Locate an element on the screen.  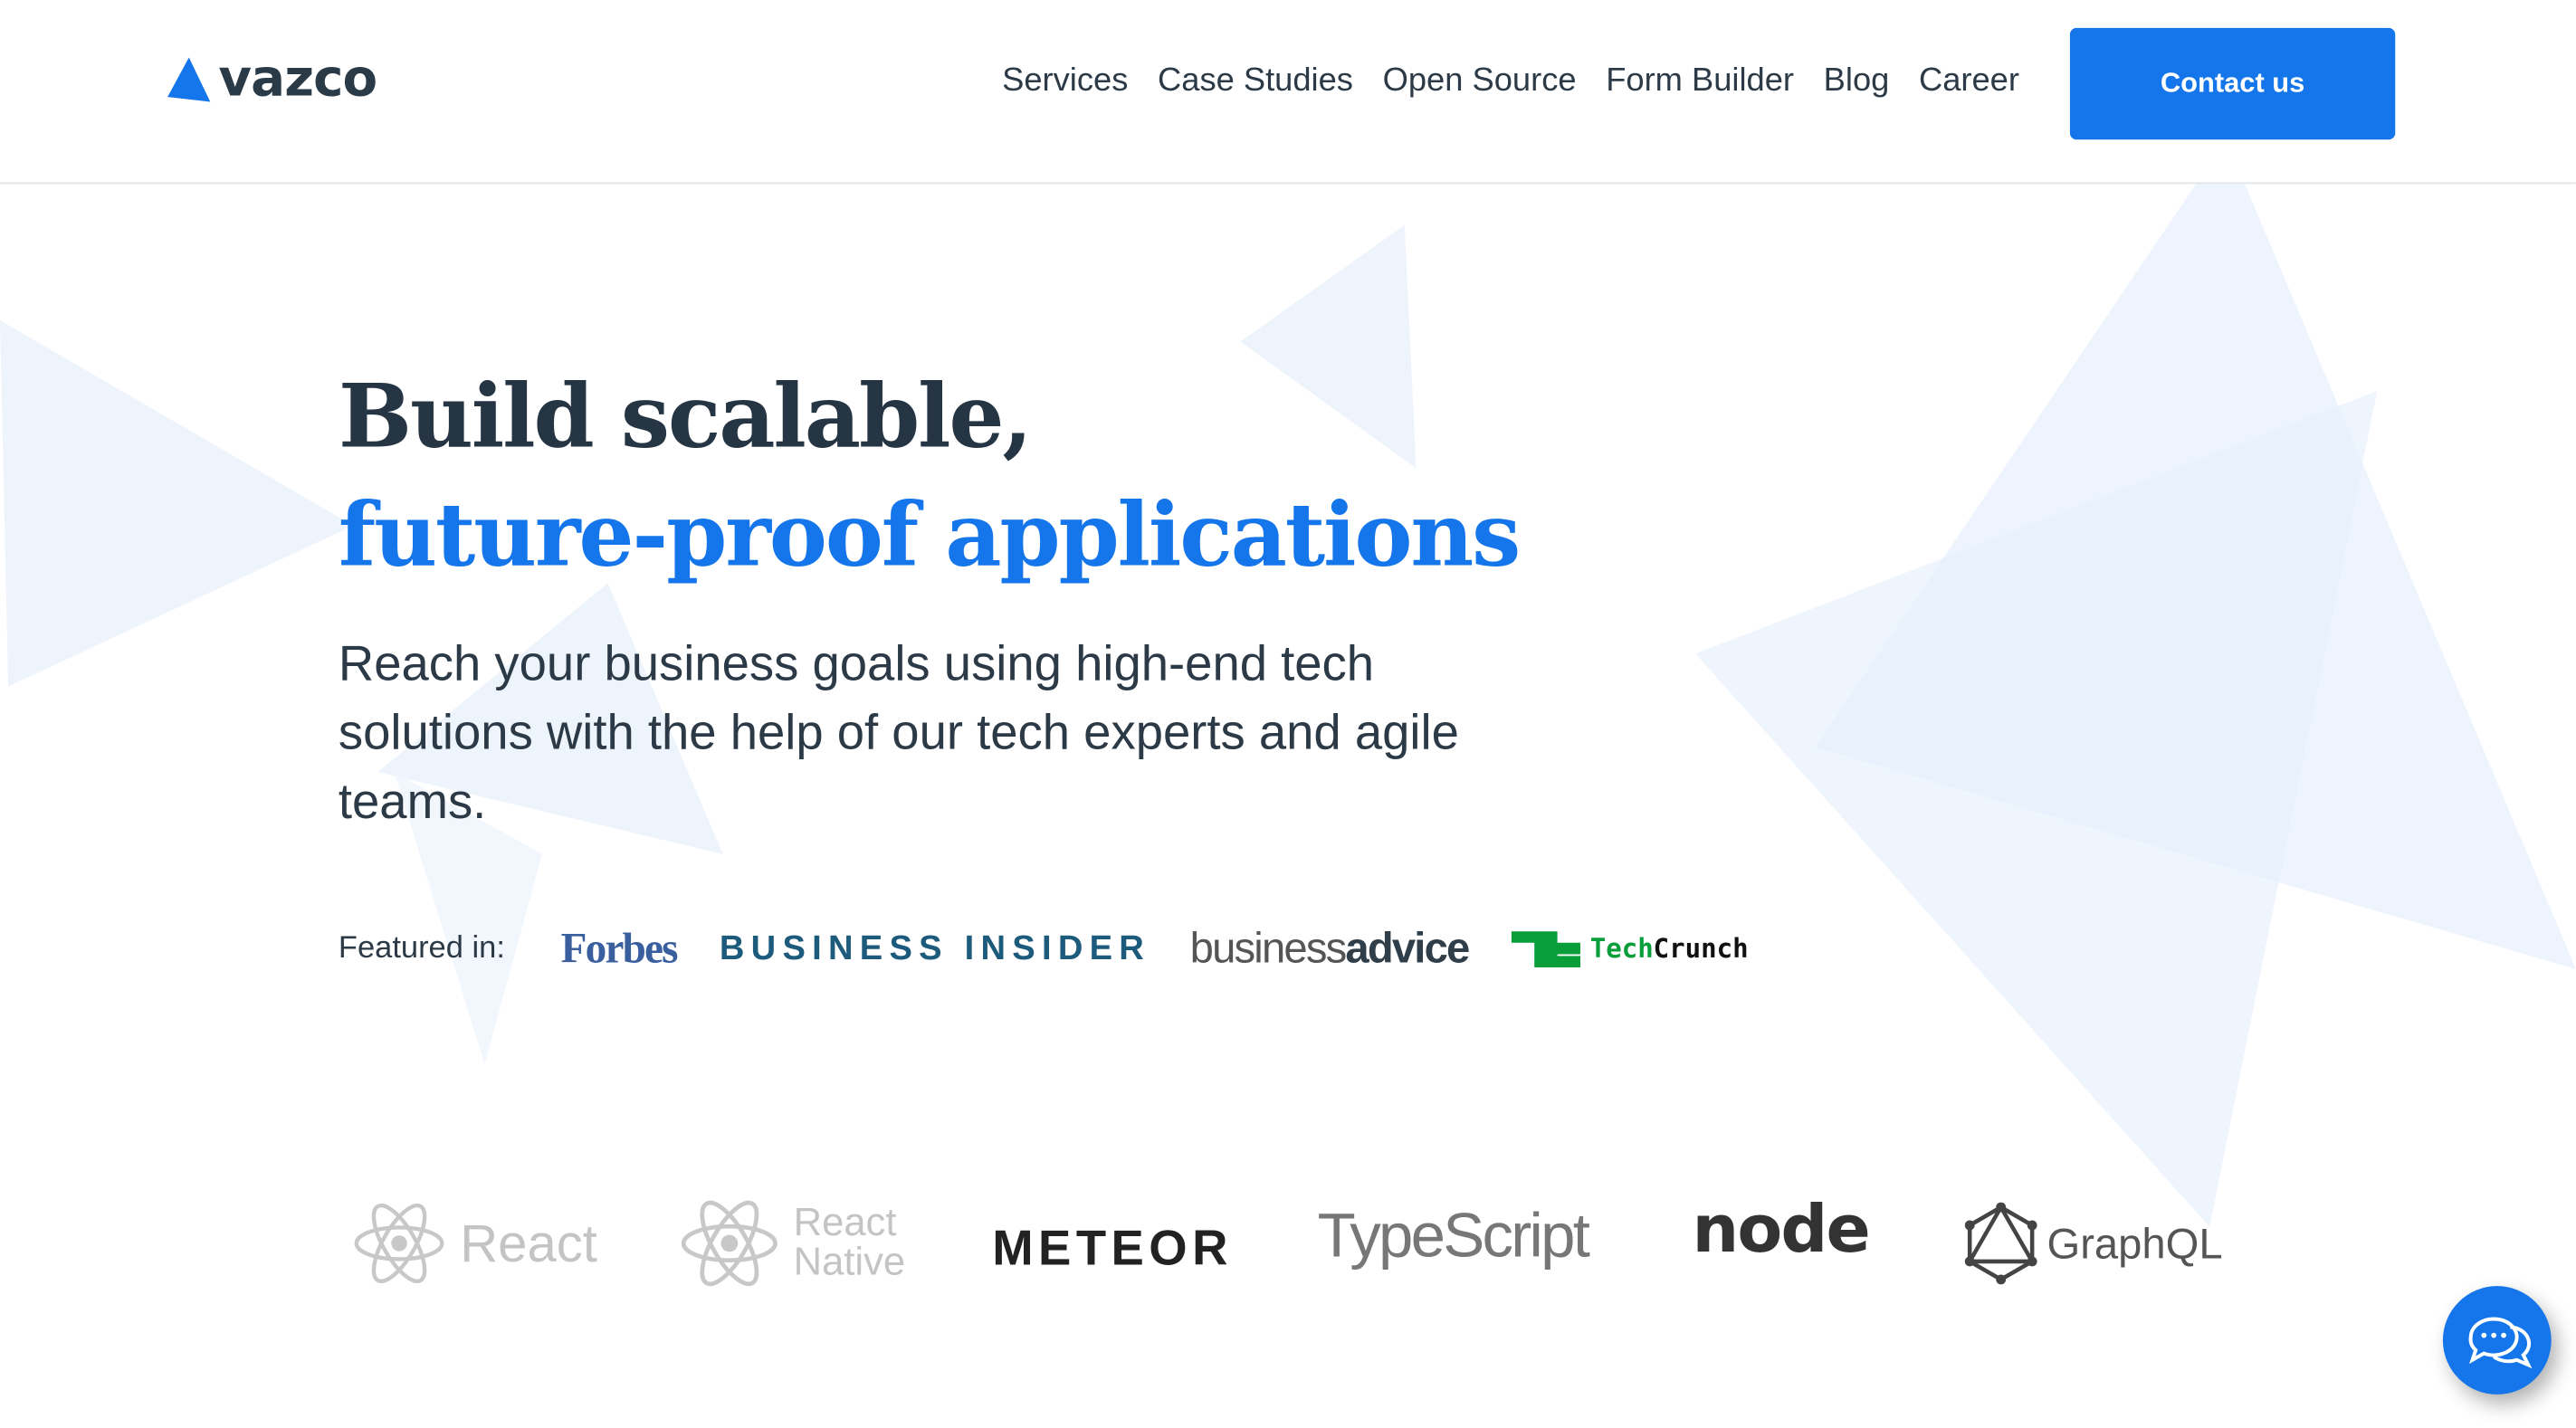
featured-label: Featured in: is located at coordinates (421, 948).